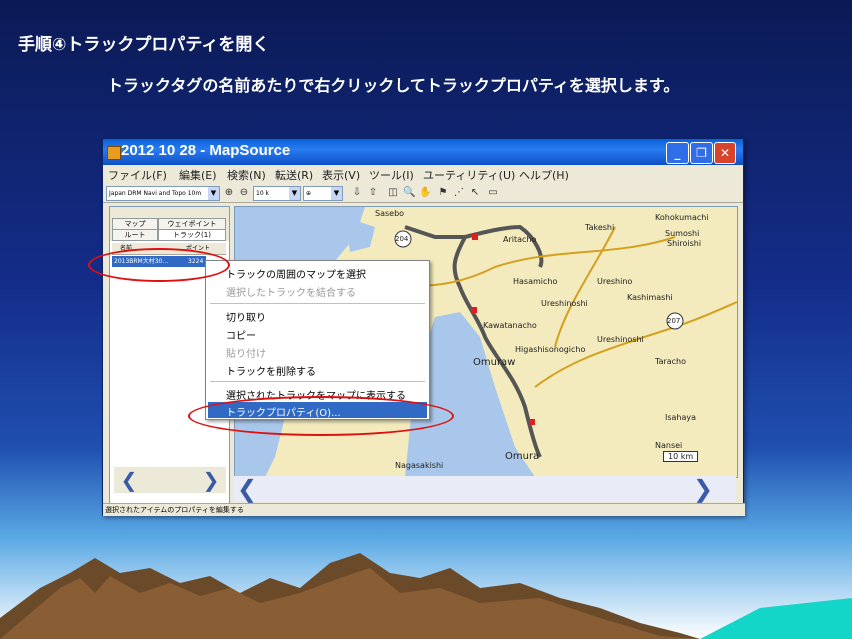 Image resolution: width=852 pixels, height=639 pixels. Describe the element at coordinates (241, 334) in the screenshot. I see `menu-item-copy: コピー` at that location.